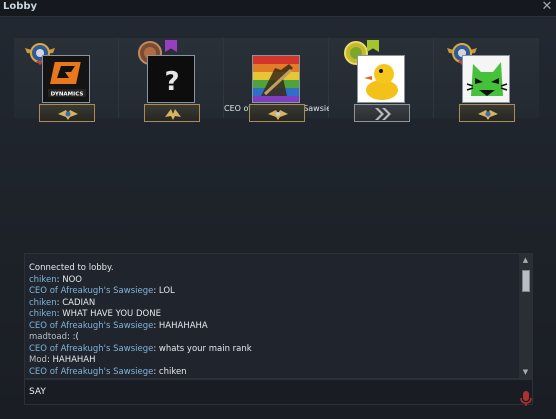 The width and height of the screenshot is (556, 419). Describe the element at coordinates (525, 372) in the screenshot. I see `scroll-down-icon: ▼` at that location.